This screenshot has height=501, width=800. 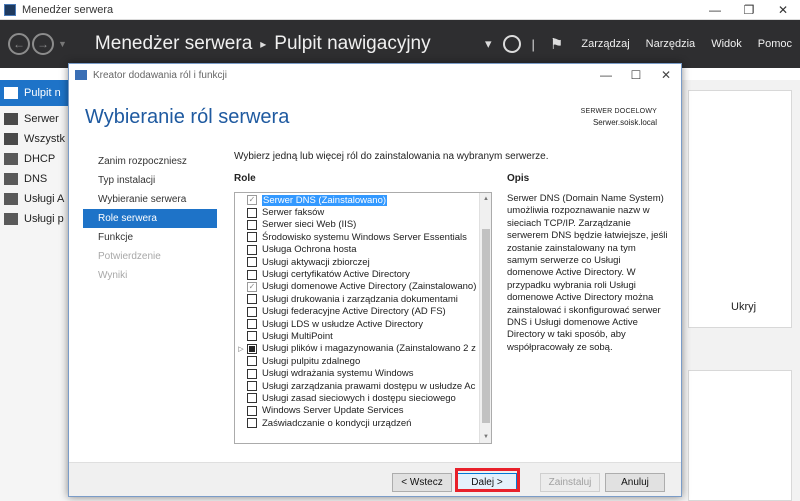 I want to click on step-features: Funkcje, so click(x=150, y=237).